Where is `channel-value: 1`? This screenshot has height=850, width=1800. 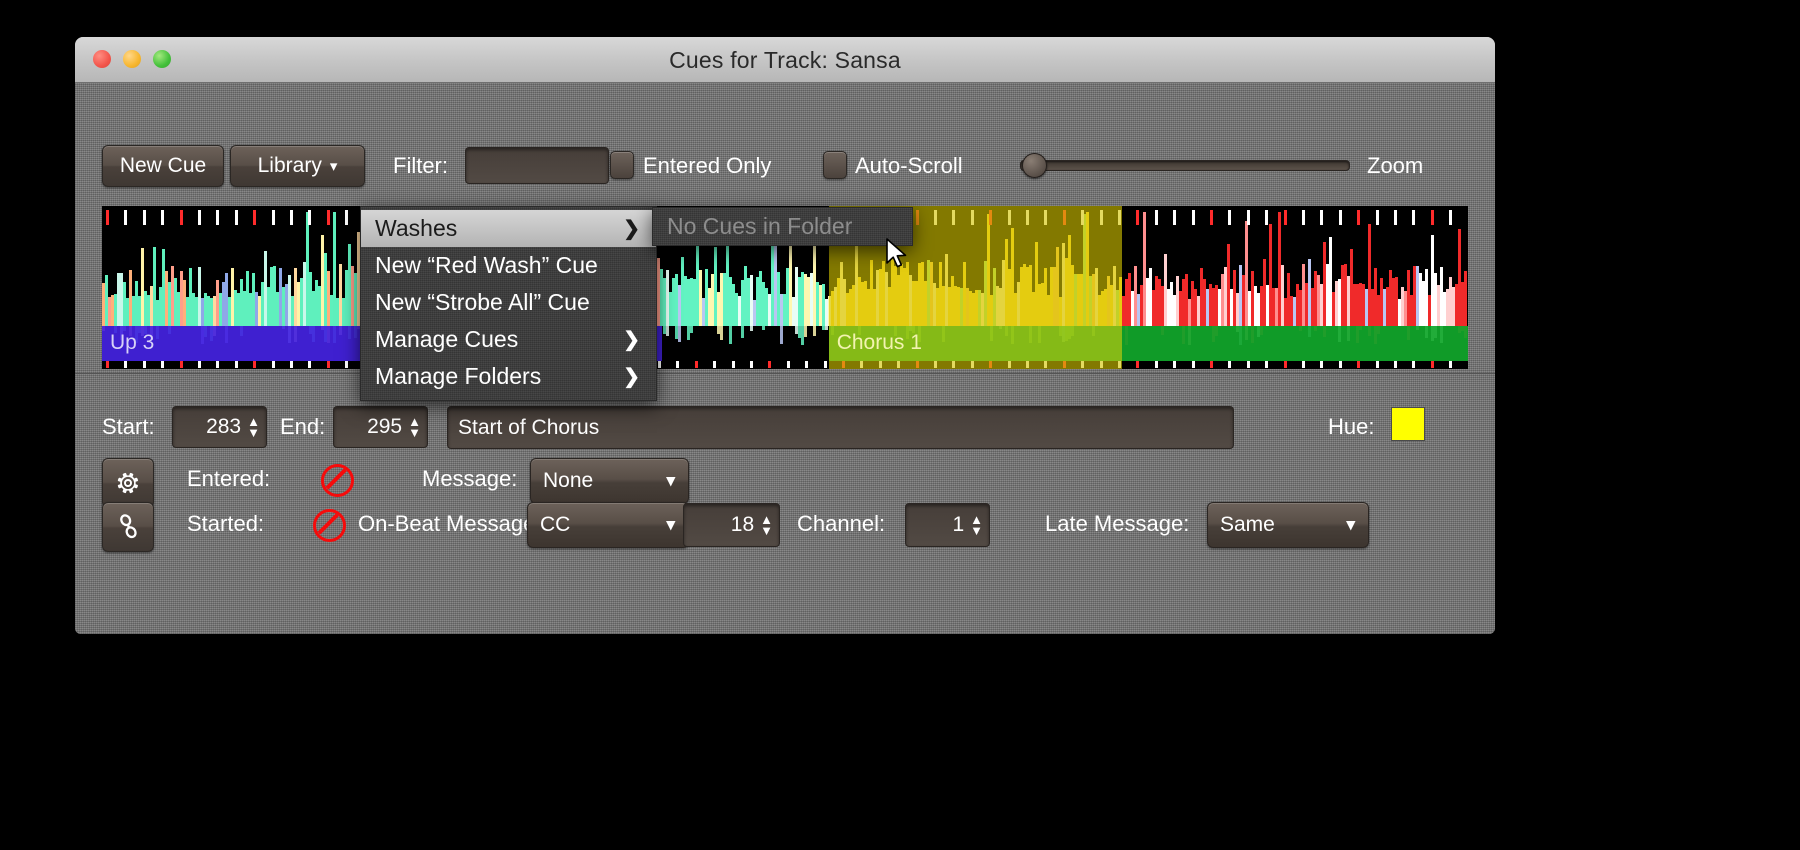 channel-value: 1 is located at coordinates (958, 524).